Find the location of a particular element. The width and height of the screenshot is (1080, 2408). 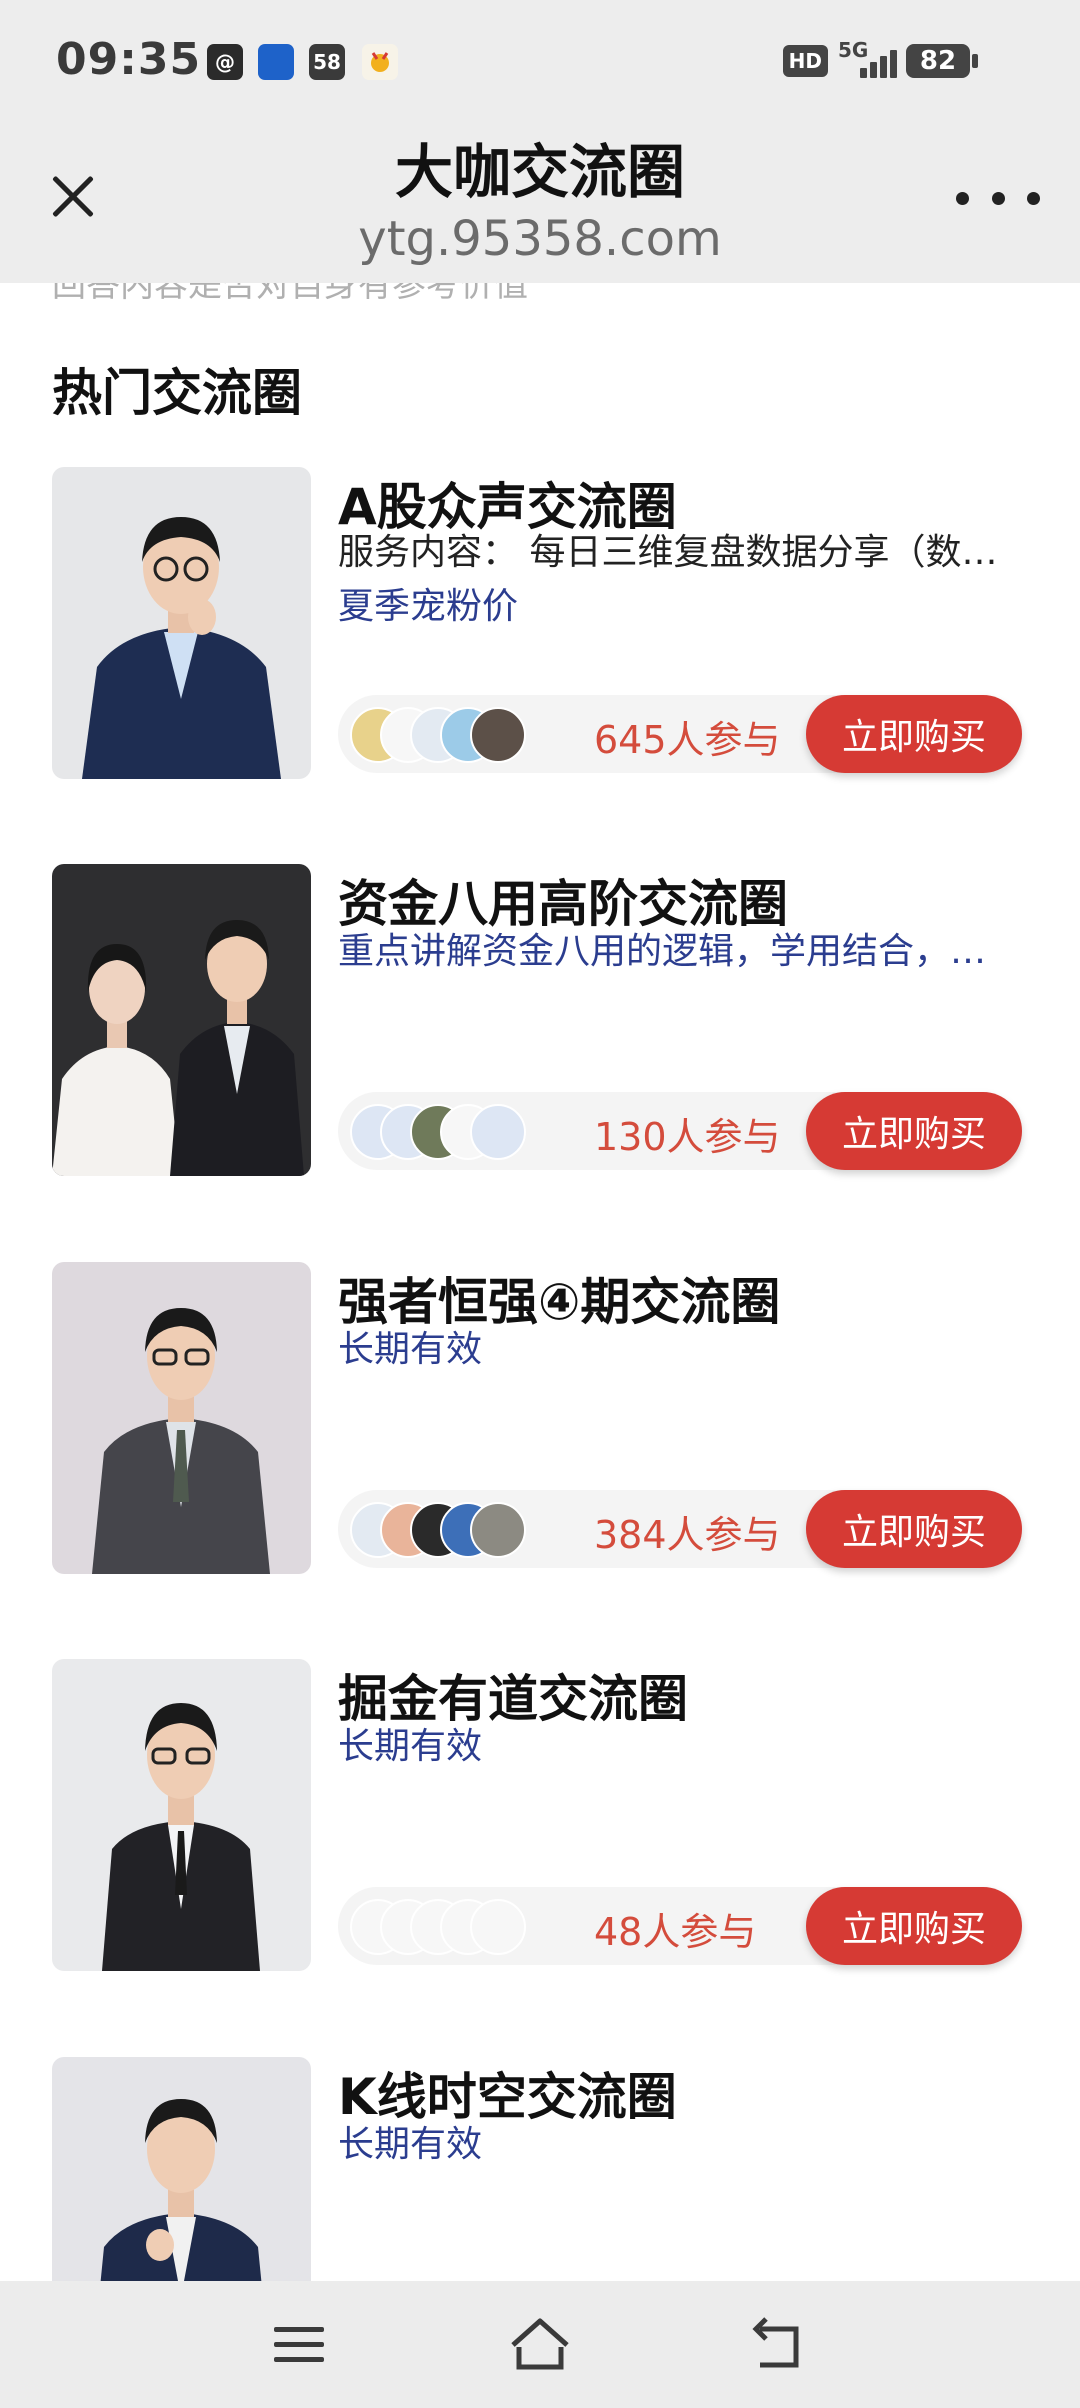

menu-icon is located at coordinates (299, 2344).